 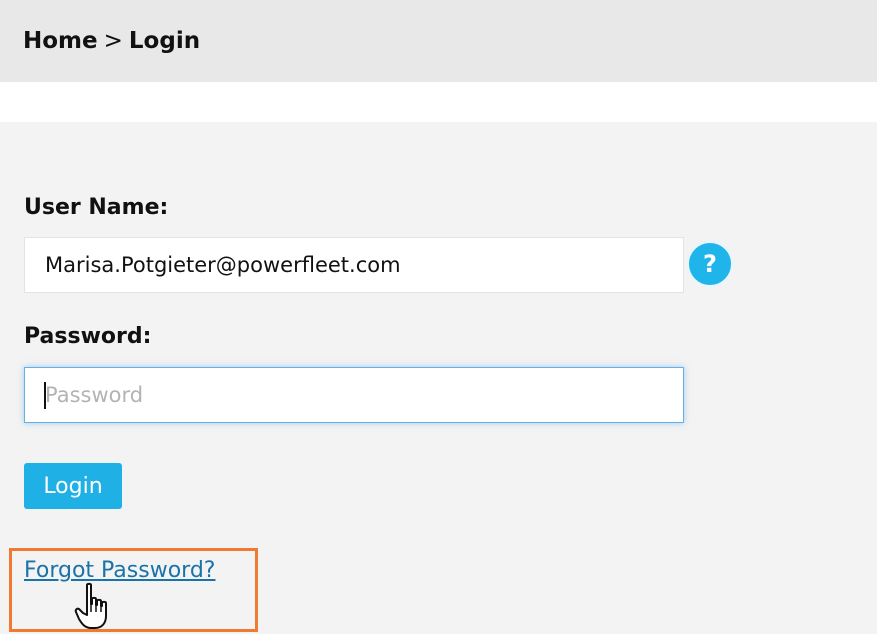 I want to click on login-button: Login, so click(x=73, y=486).